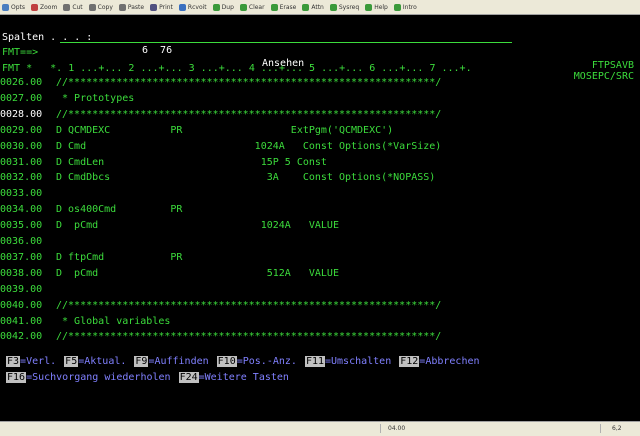 This screenshot has width=640, height=436. I want to click on source-line: 0036.00, so click(320, 241).